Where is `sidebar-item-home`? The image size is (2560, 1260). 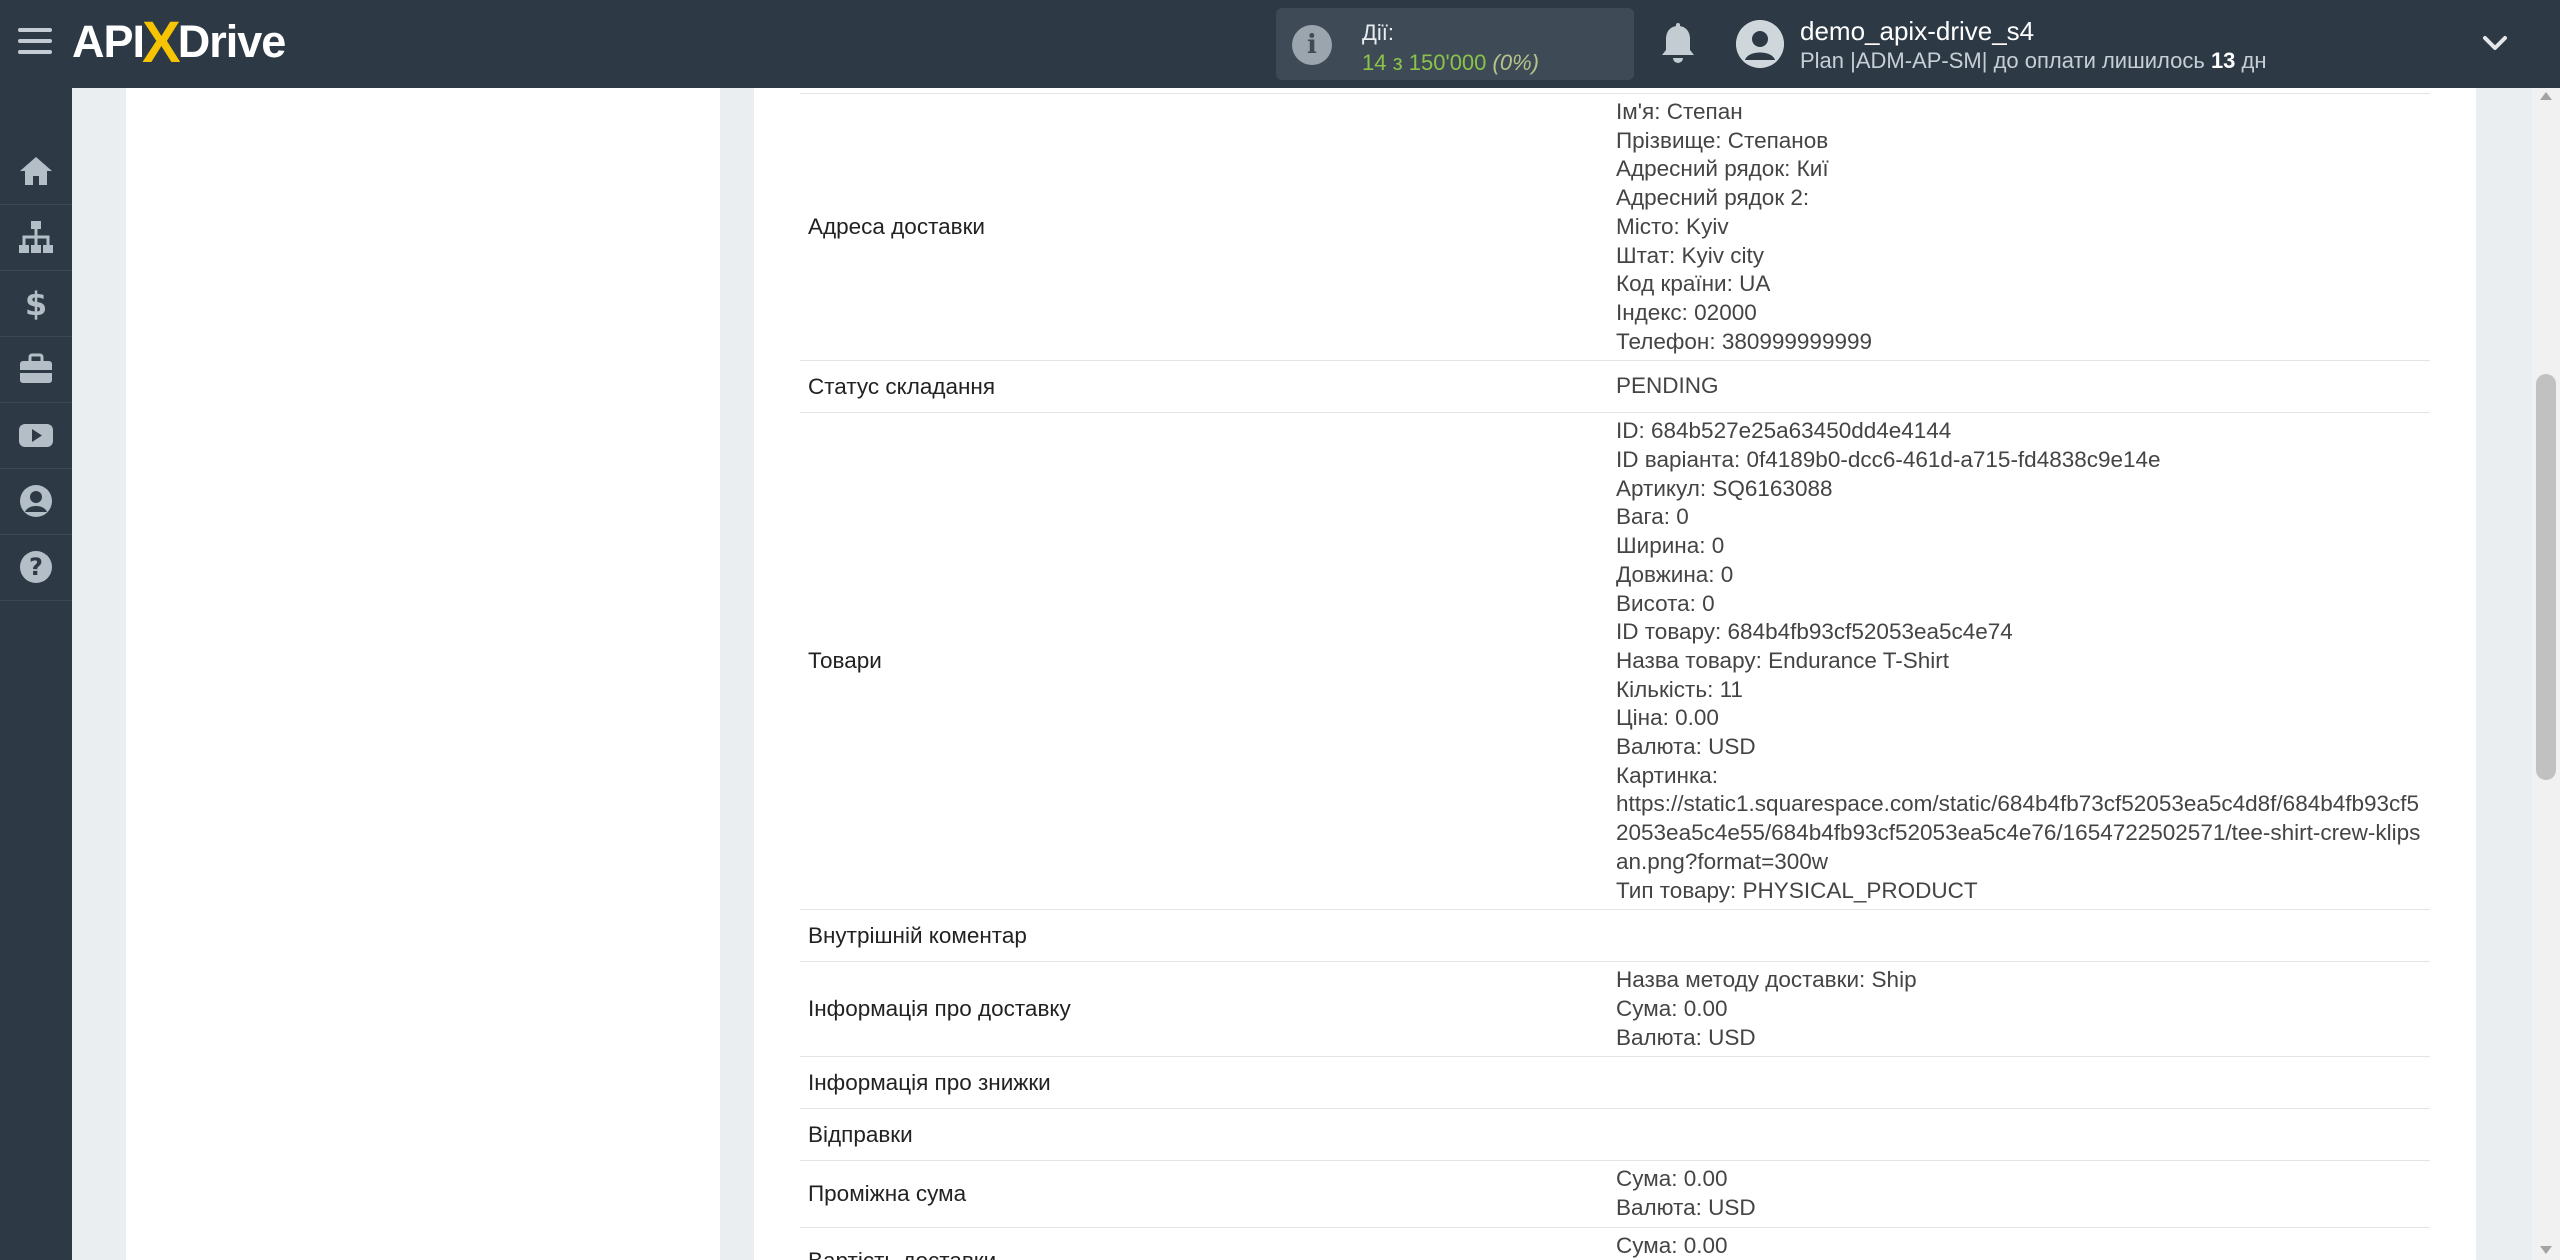
sidebar-item-home is located at coordinates (36, 171).